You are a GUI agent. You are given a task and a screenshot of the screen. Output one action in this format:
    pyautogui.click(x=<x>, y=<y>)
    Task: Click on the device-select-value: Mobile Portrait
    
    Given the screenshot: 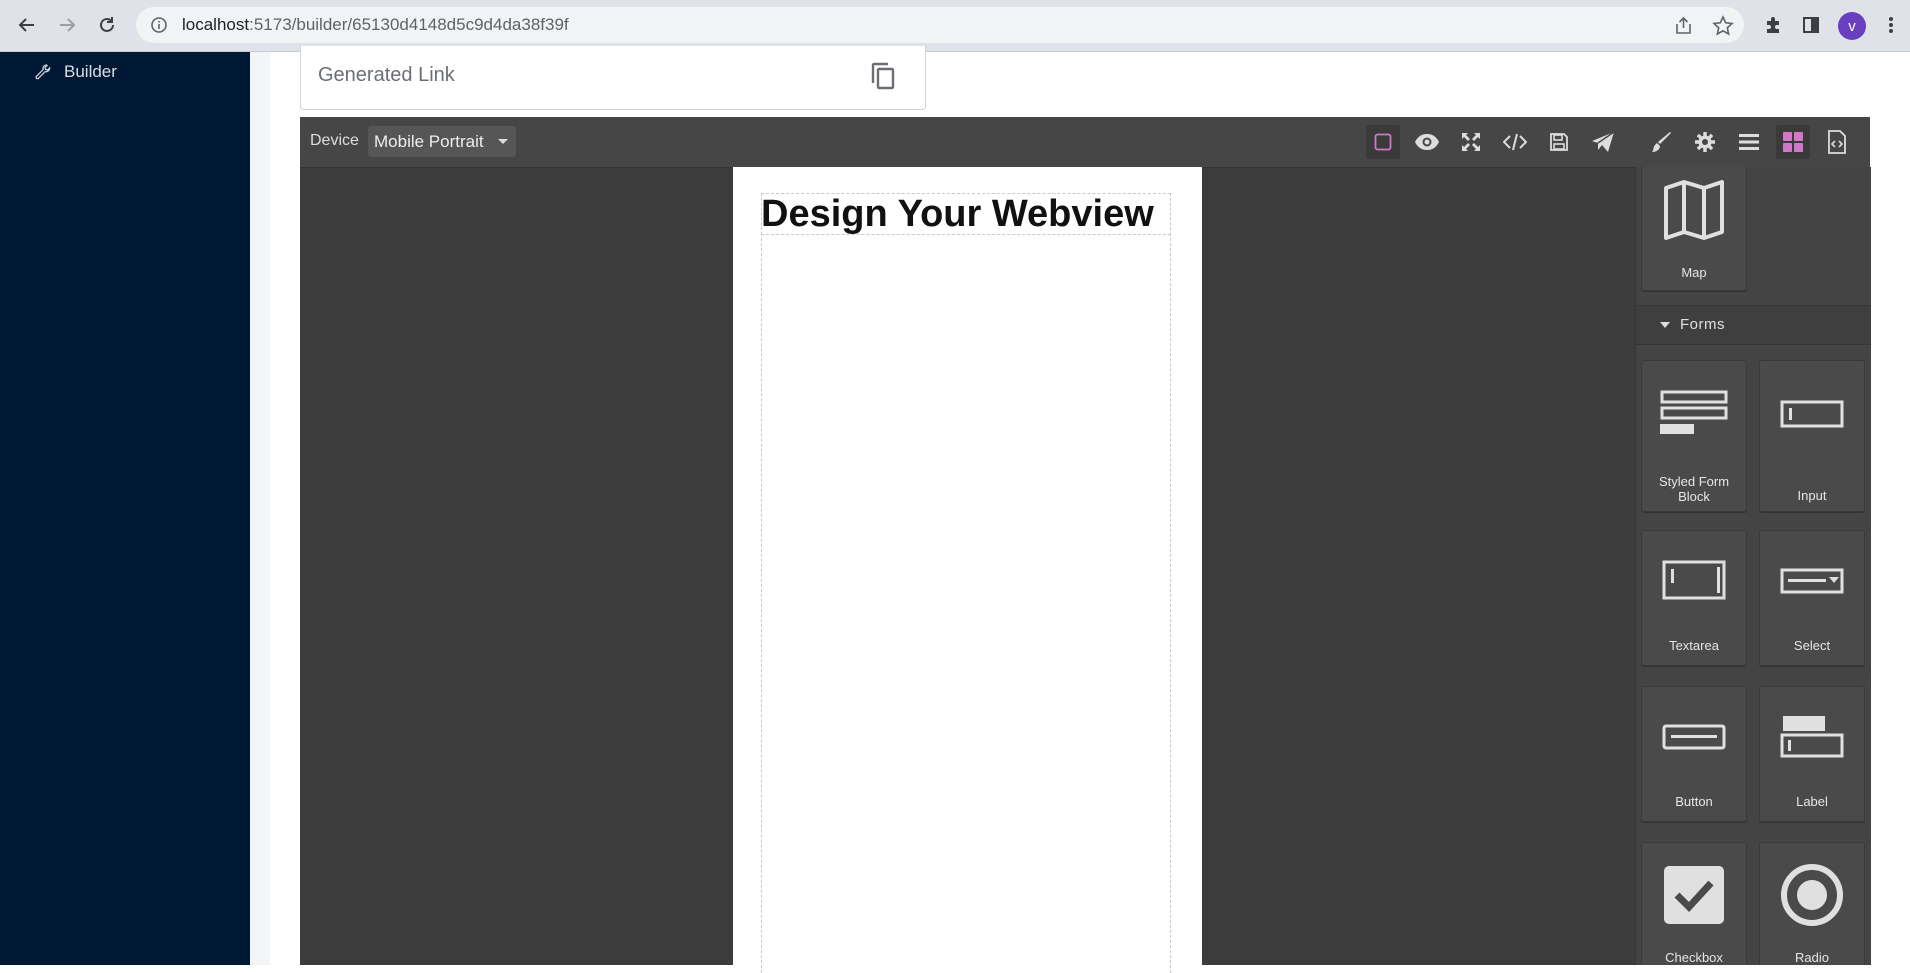 What is the action you would take?
    pyautogui.click(x=429, y=141)
    